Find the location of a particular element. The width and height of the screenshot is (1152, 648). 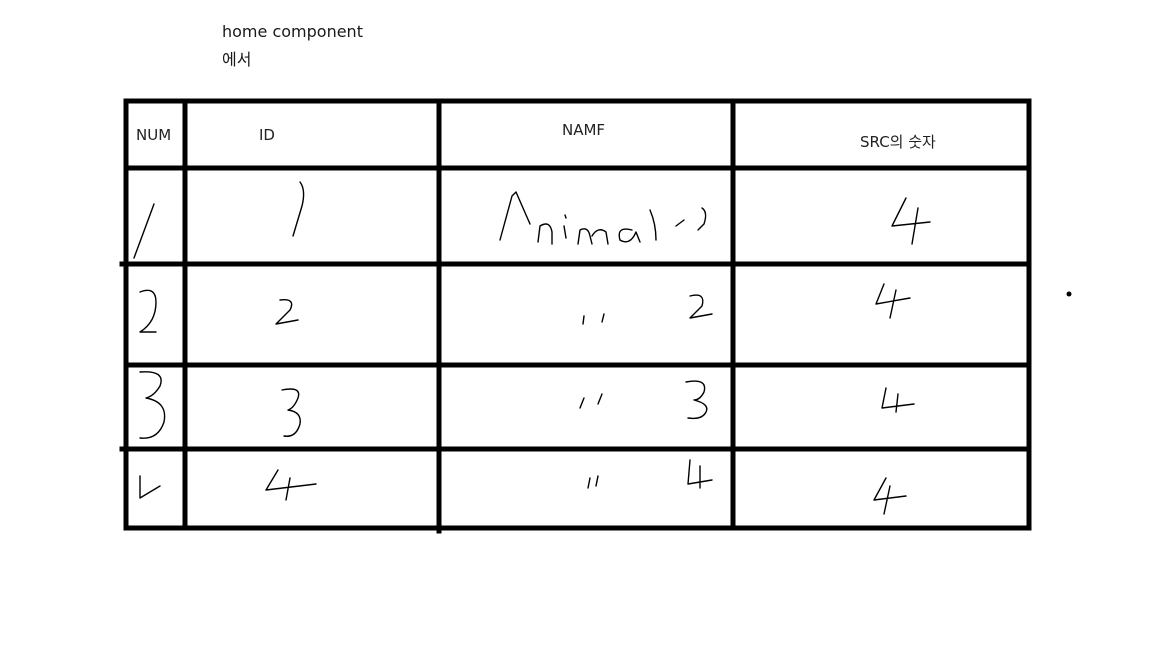

row4-id-handwriting is located at coordinates (291, 485).